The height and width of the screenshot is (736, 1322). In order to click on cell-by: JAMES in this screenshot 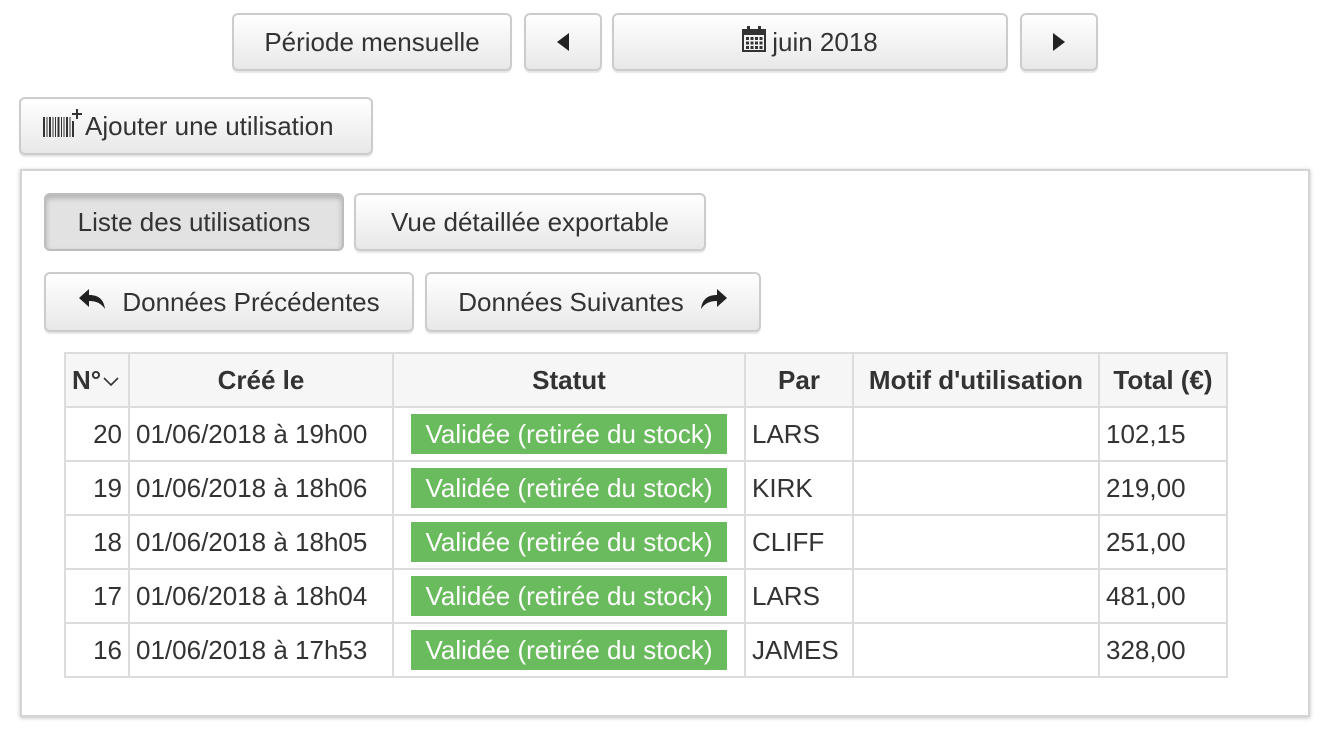, I will do `click(799, 650)`.